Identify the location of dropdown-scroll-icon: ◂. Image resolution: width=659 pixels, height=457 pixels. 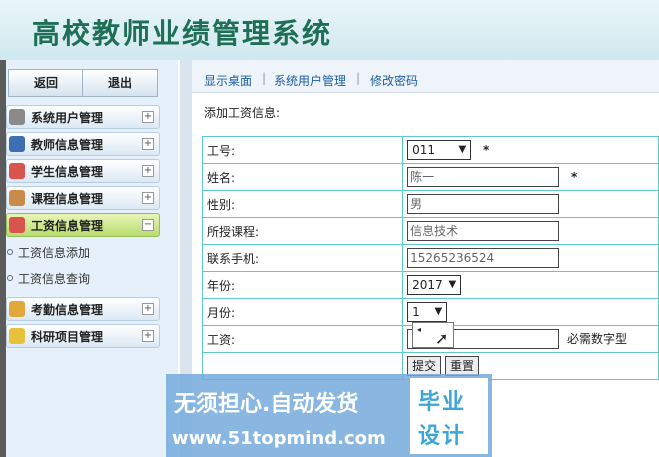
(419, 329).